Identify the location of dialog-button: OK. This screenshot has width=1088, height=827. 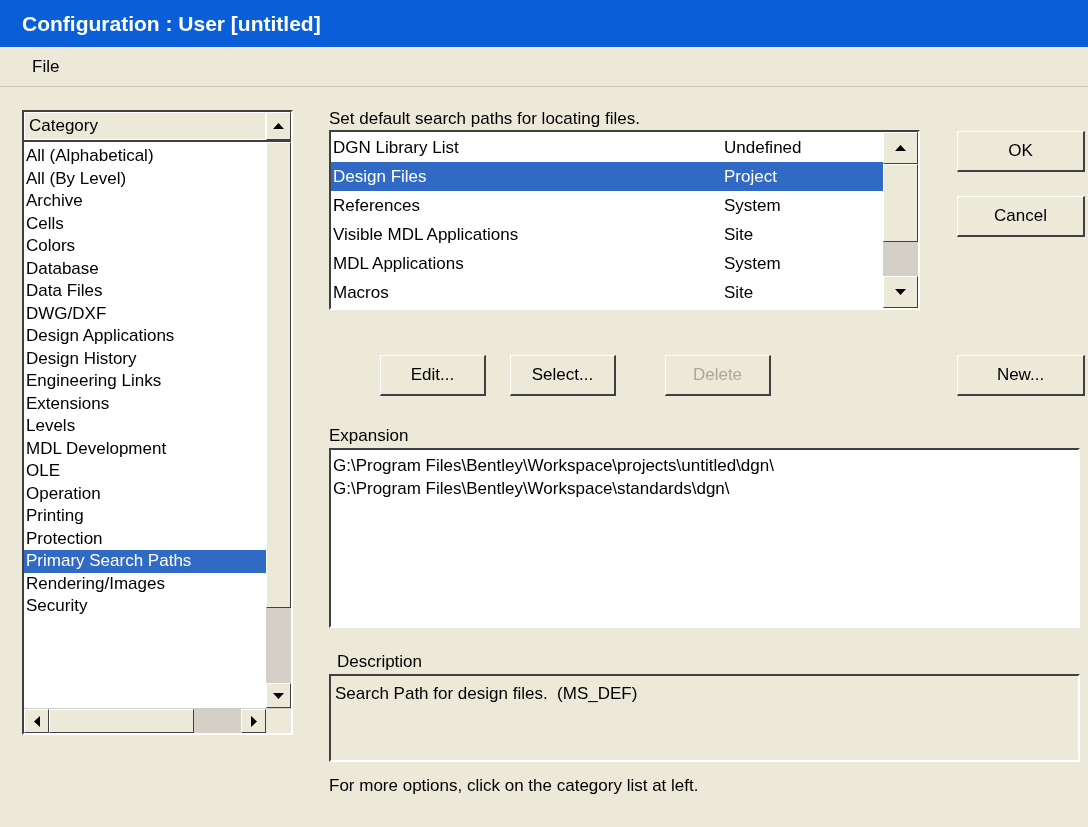
(1021, 151).